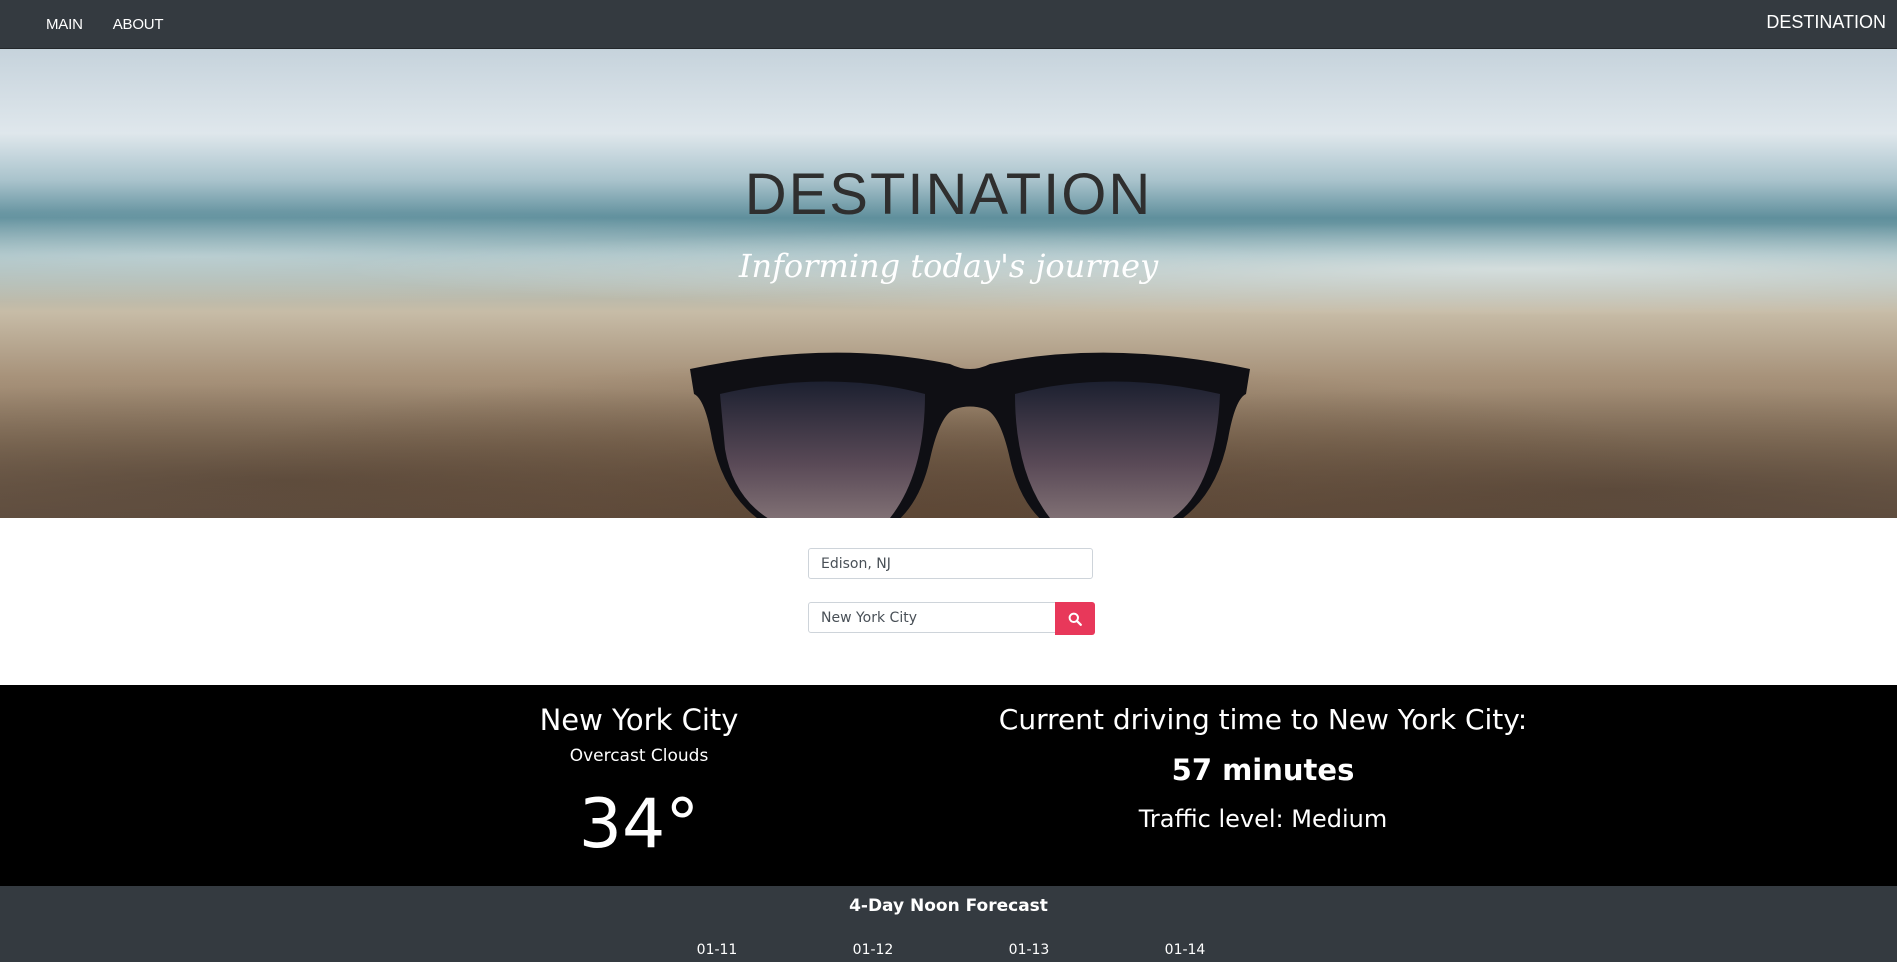 The height and width of the screenshot is (962, 1897). Describe the element at coordinates (932, 617) in the screenshot. I see `destination-input` at that location.